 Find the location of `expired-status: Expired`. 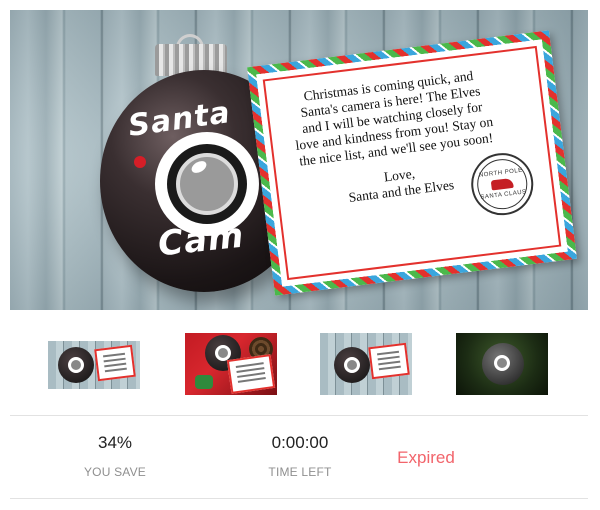

expired-status: Expired is located at coordinates (426, 457).